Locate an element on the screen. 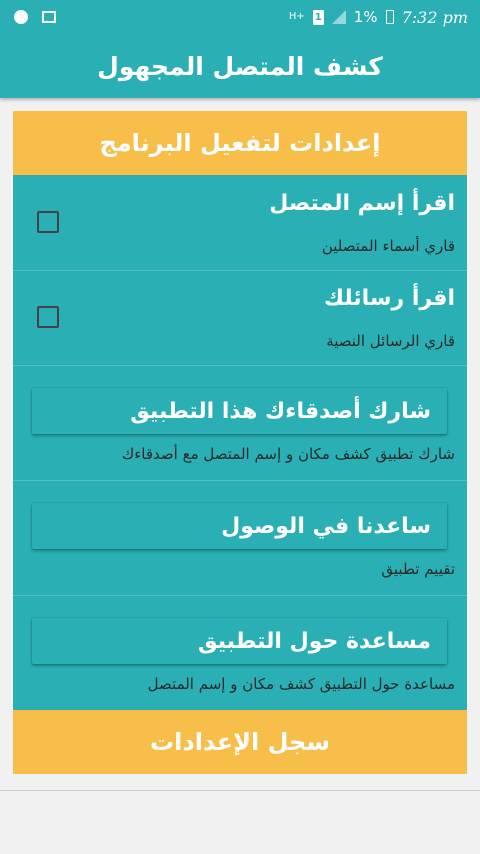 The image size is (480, 854). option-title: اقرأ إسم المتصل is located at coordinates (362, 203).